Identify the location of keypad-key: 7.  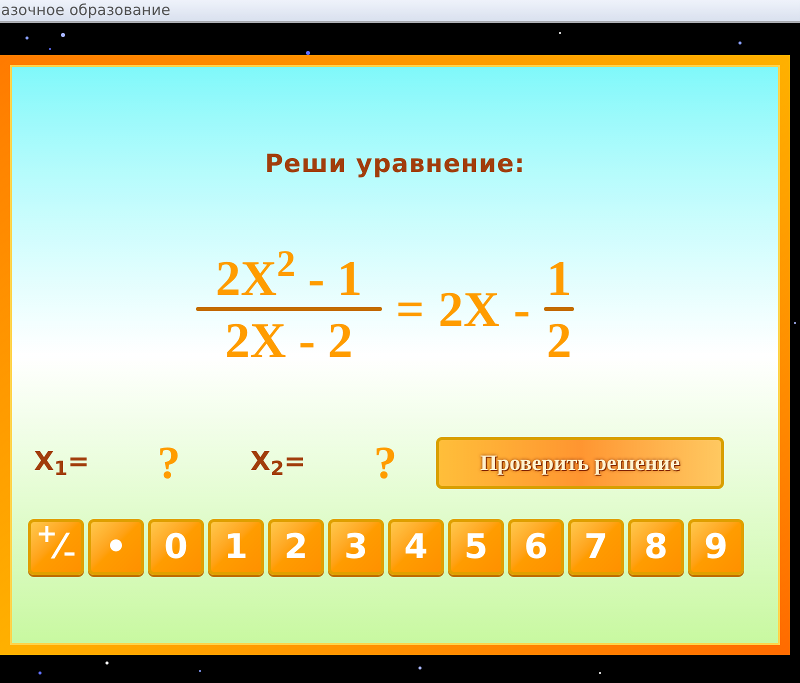
(596, 546).